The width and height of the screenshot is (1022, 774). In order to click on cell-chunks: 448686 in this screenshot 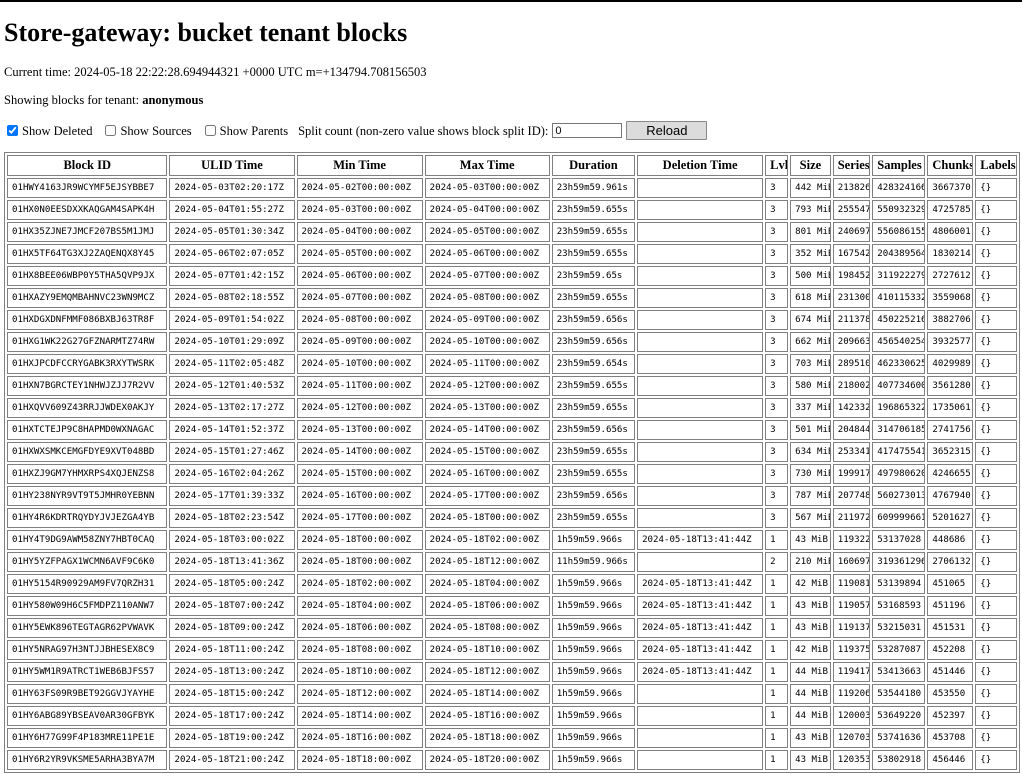, I will do `click(950, 540)`.